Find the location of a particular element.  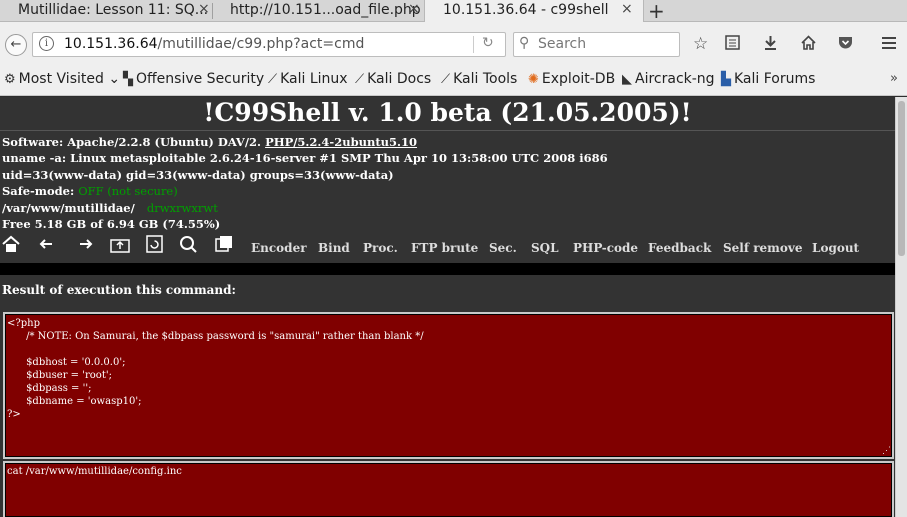

bookmark-label: Most Visited is located at coordinates (61, 79).